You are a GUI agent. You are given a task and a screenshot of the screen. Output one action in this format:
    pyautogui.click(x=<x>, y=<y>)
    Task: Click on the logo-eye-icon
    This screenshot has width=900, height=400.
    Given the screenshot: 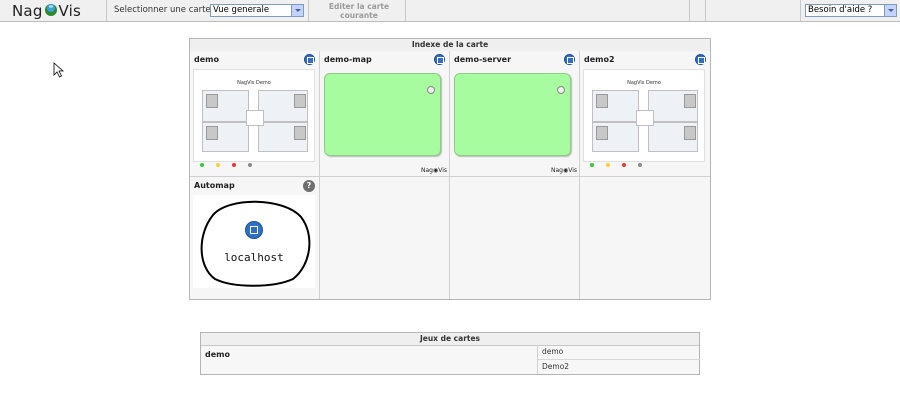 What is the action you would take?
    pyautogui.click(x=51, y=10)
    